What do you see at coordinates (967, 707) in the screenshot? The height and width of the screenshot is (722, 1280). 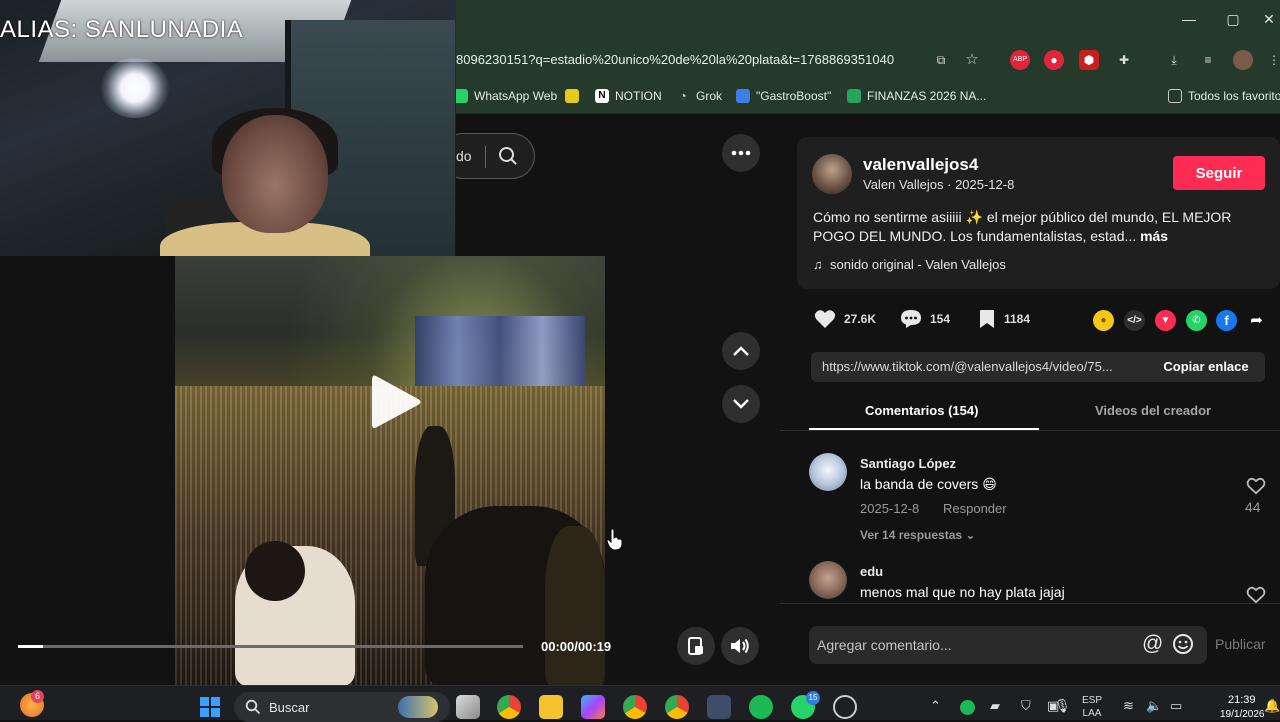 I see `tray-spotify-icon` at bounding box center [967, 707].